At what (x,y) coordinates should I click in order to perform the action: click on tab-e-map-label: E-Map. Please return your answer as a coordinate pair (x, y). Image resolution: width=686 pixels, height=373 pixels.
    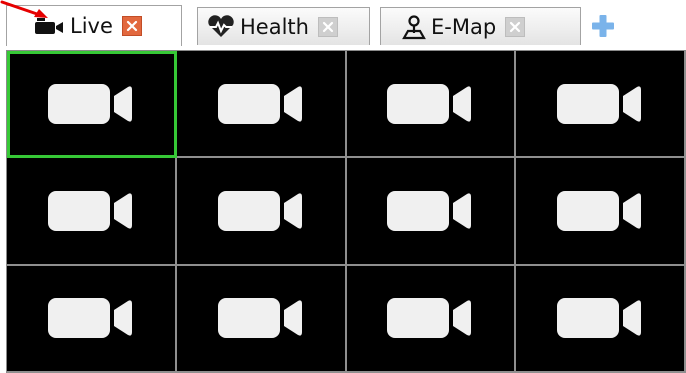
    Looking at the image, I should click on (464, 26).